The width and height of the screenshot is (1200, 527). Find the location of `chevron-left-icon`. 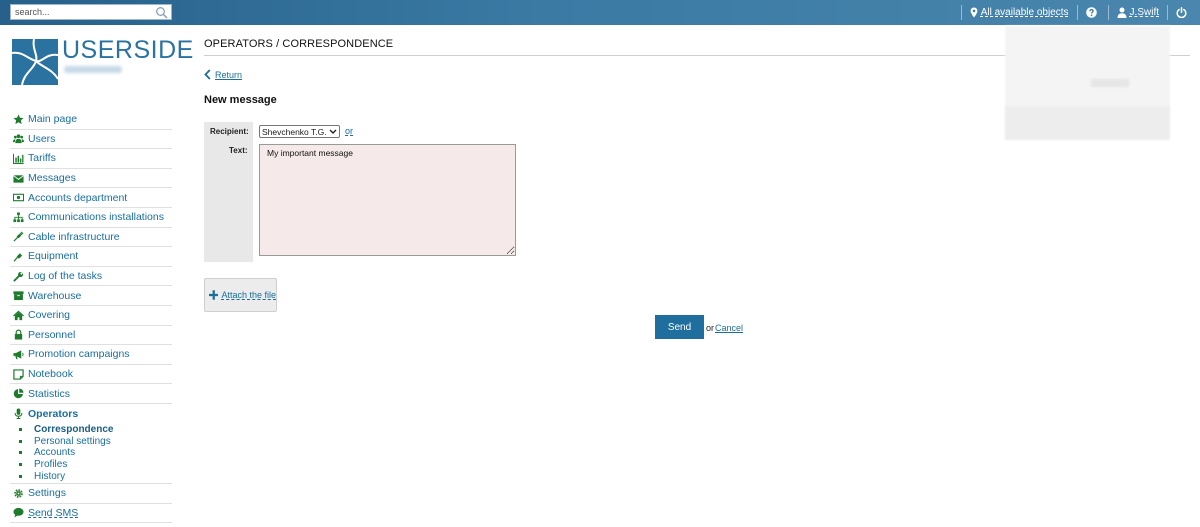

chevron-left-icon is located at coordinates (207, 74).